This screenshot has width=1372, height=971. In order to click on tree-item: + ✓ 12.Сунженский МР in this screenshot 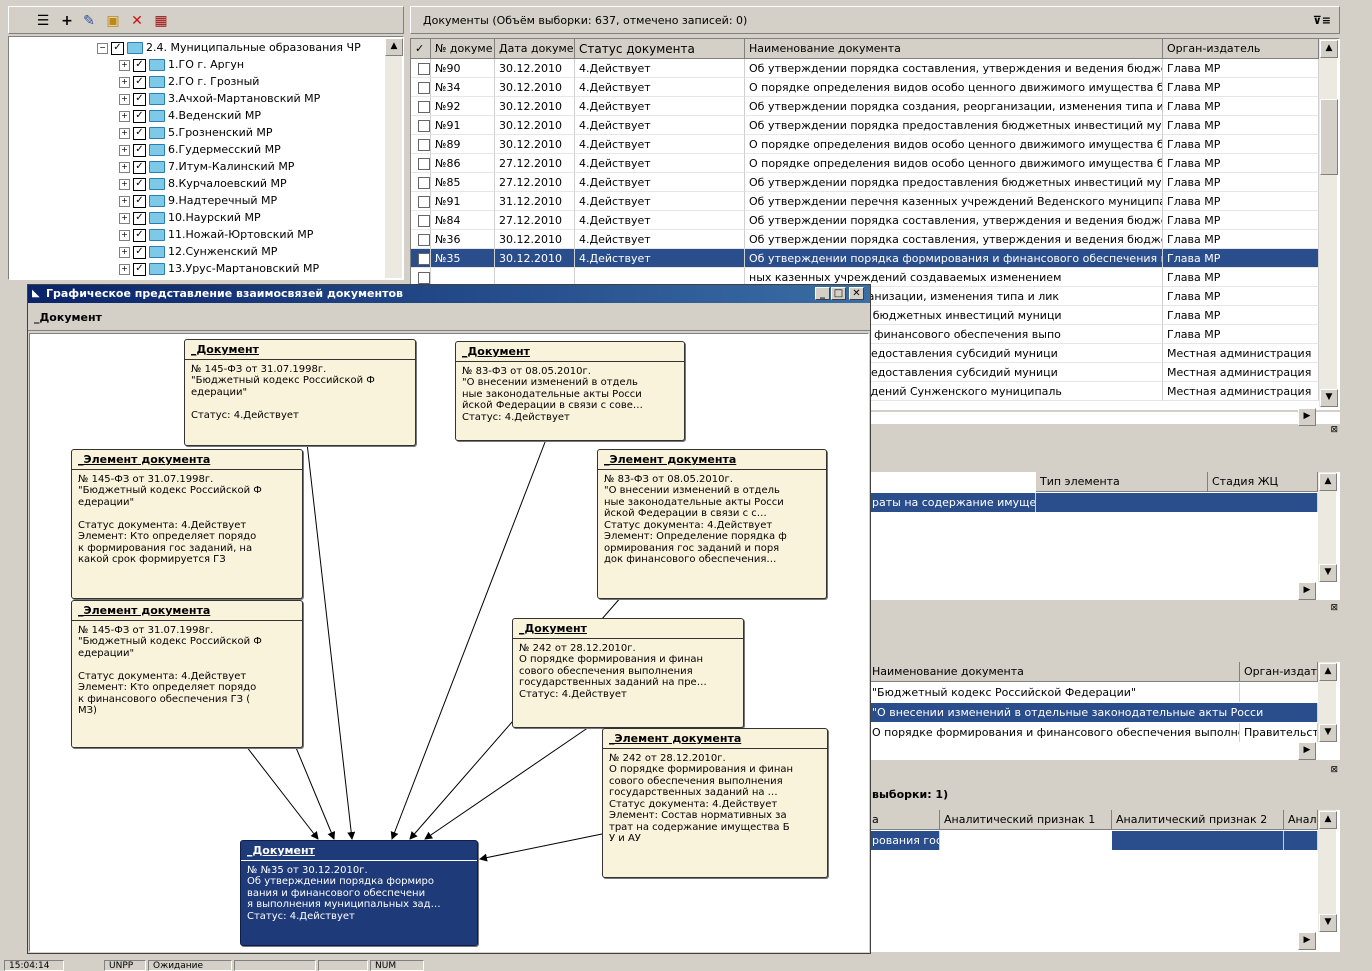, I will do `click(198, 251)`.